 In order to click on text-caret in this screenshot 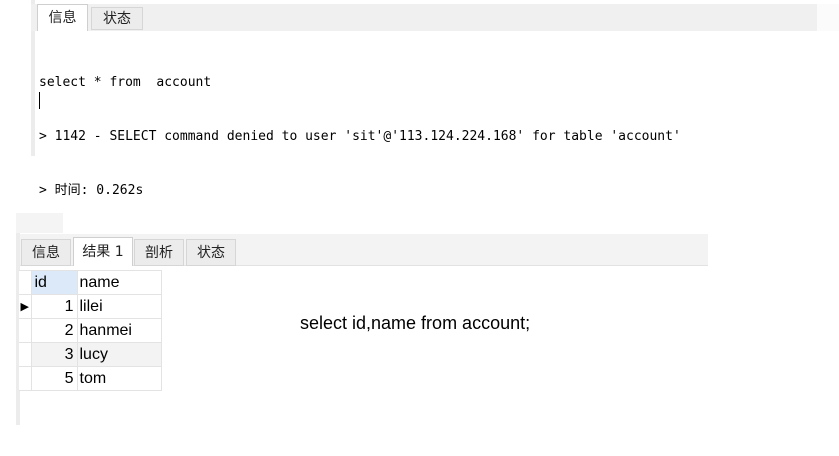, I will do `click(39, 100)`.